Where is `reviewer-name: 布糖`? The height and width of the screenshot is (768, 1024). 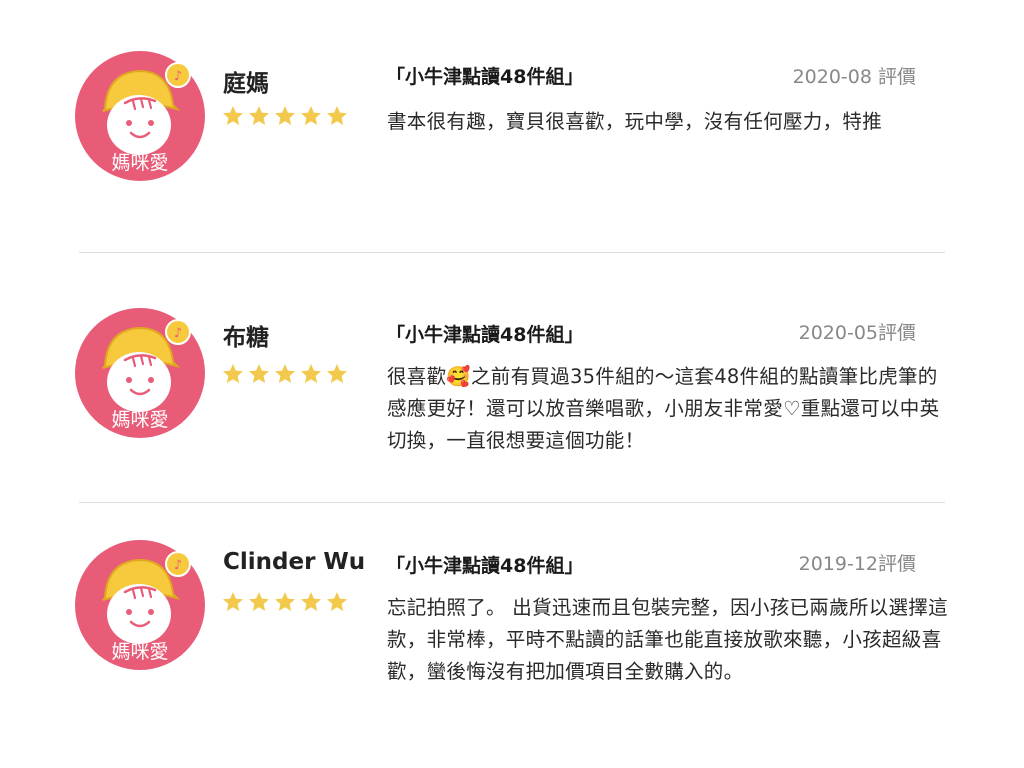
reviewer-name: 布糖 is located at coordinates (246, 338).